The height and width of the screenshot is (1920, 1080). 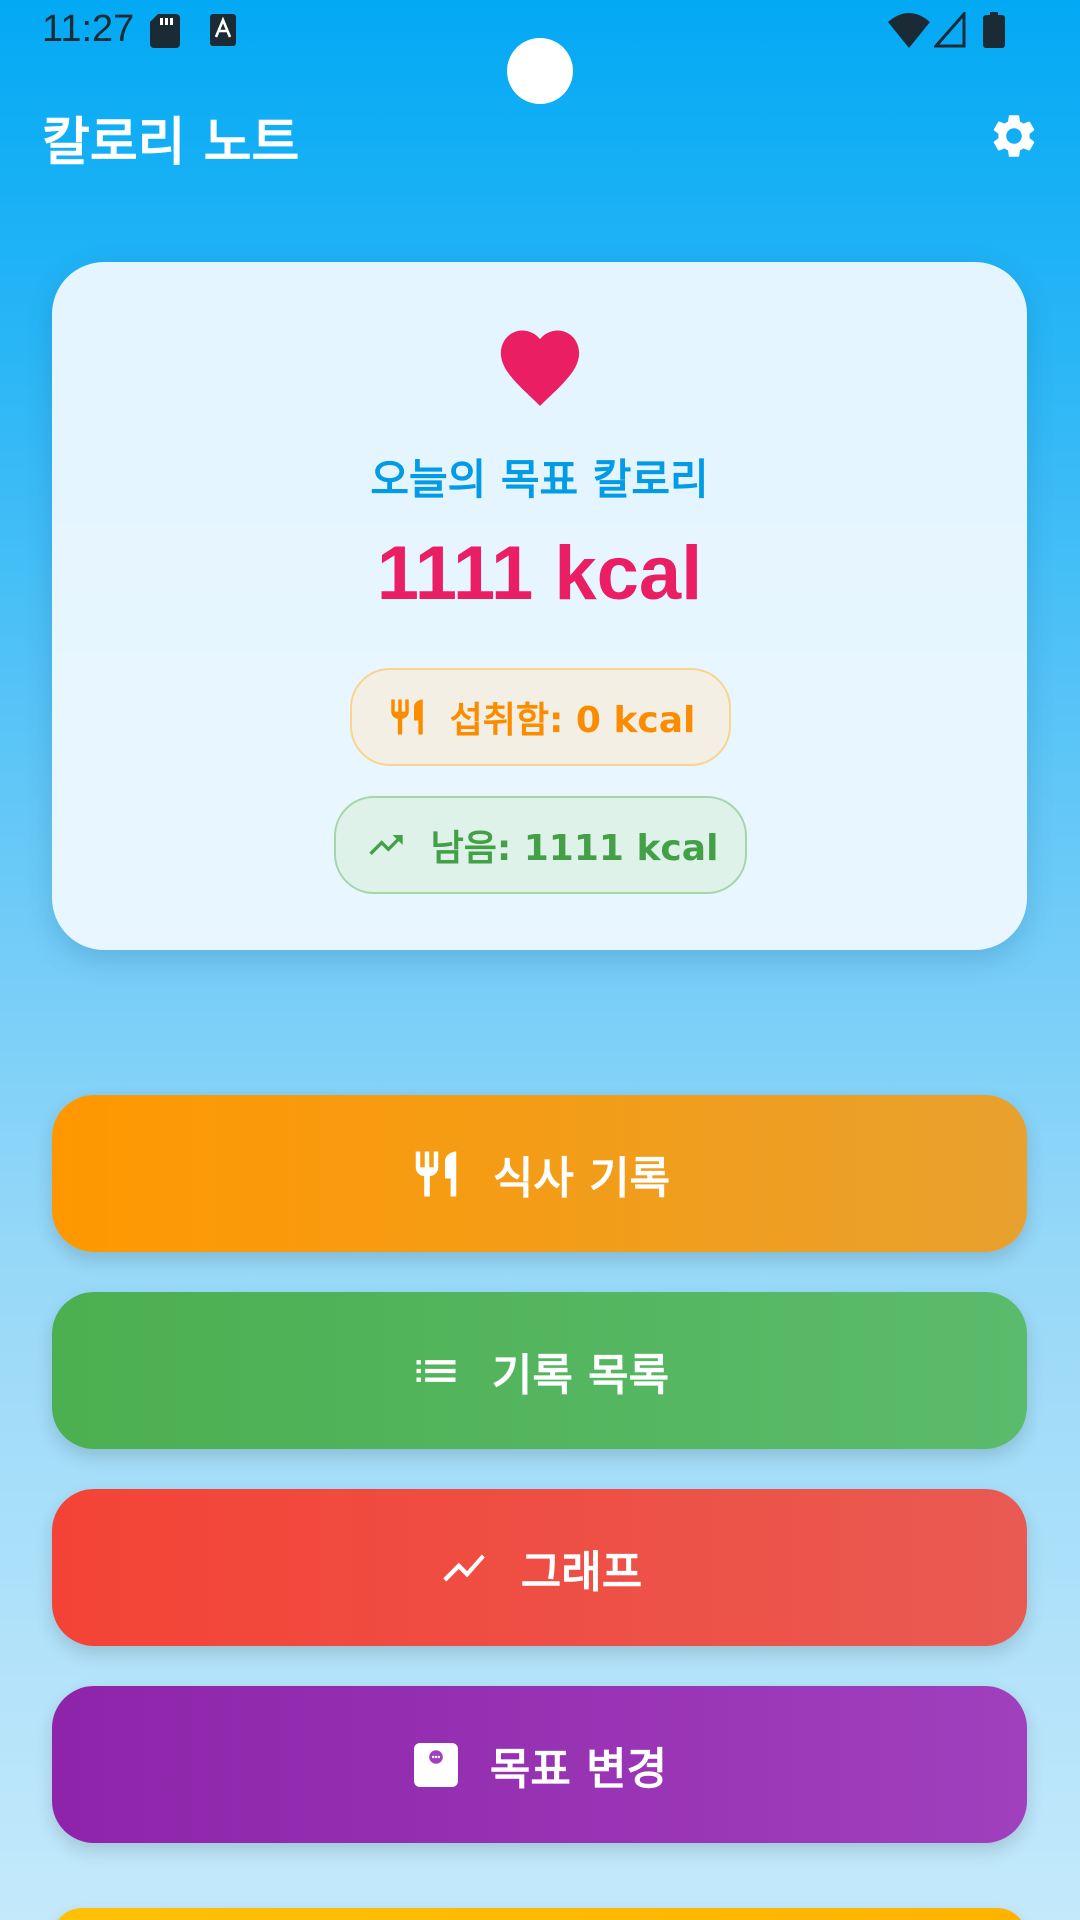 I want to click on settings-button, so click(x=1014, y=136).